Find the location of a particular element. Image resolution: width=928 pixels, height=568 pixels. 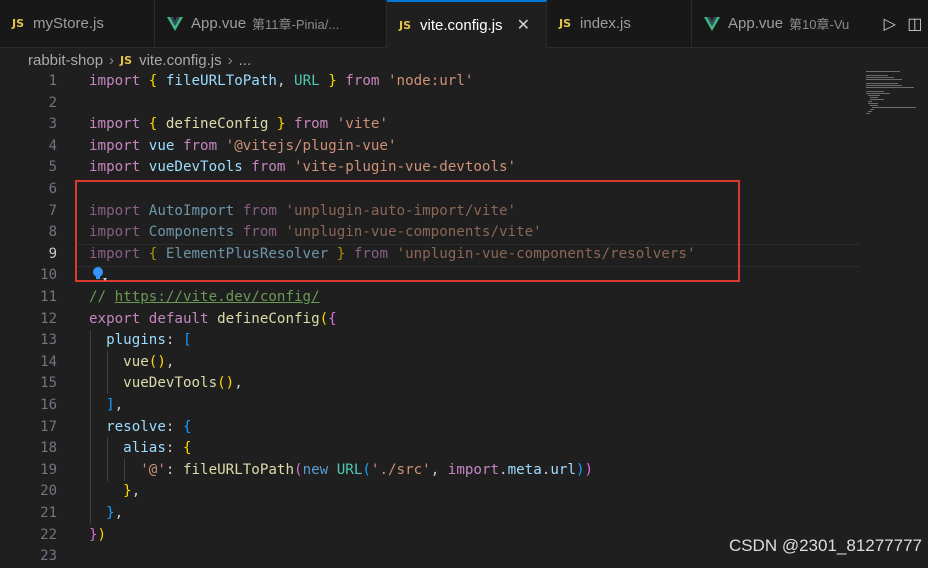

play-icon: ▷ is located at coordinates (890, 24).